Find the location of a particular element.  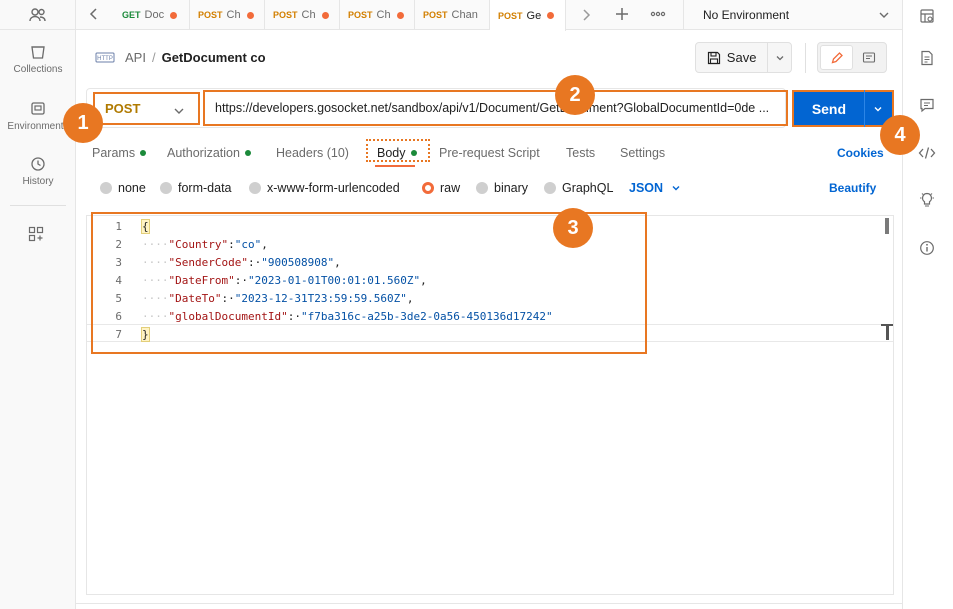

tab-params: Params is located at coordinates (119, 153).